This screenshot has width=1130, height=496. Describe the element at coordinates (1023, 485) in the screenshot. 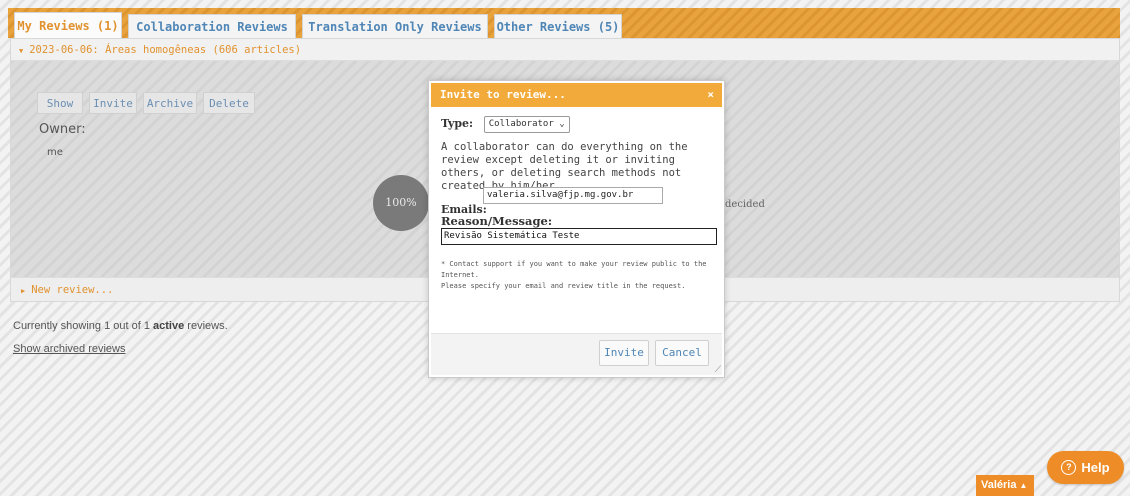

I see `caret-up-icon: ▲` at that location.